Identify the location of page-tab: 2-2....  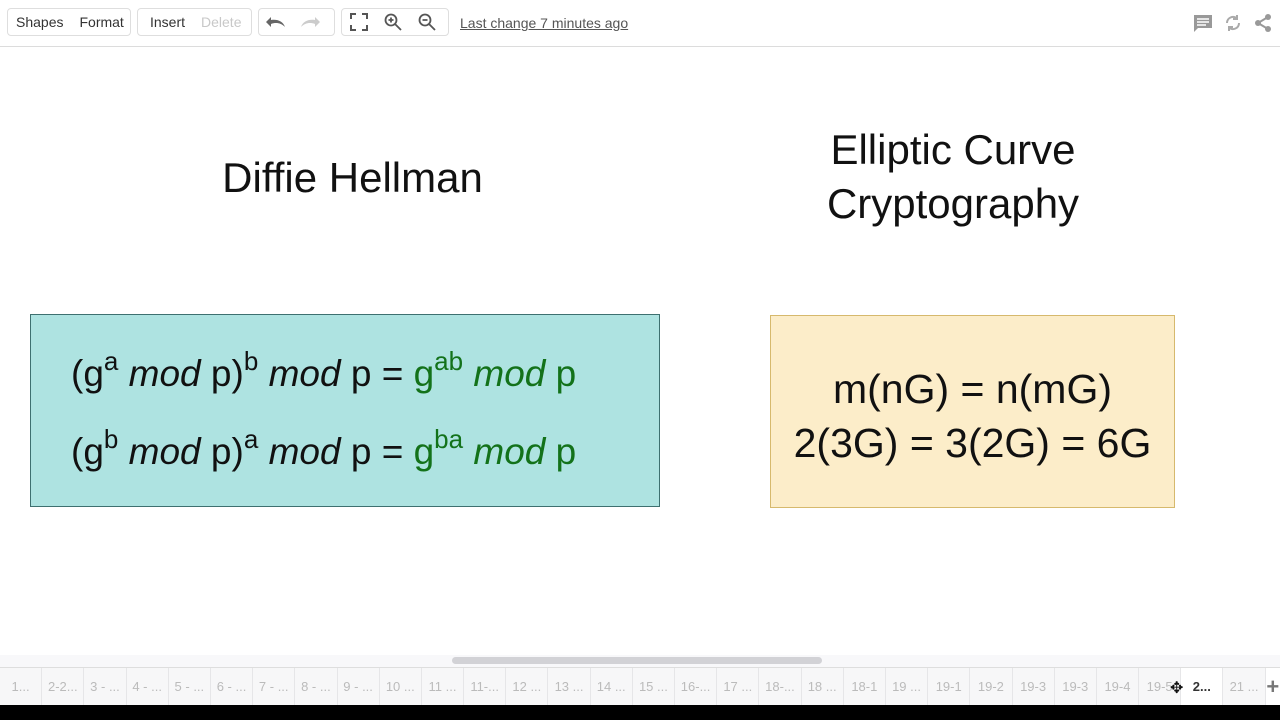
(63, 686).